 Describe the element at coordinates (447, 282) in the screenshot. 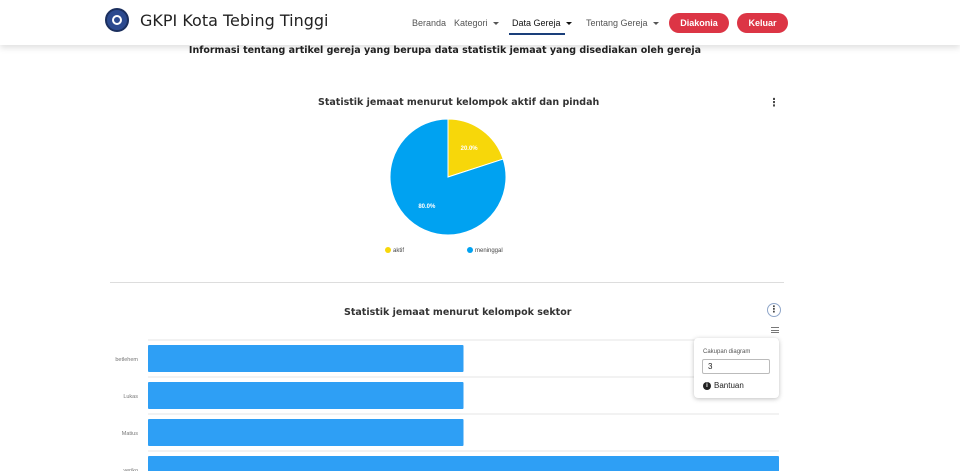

I see `section-divider` at that location.